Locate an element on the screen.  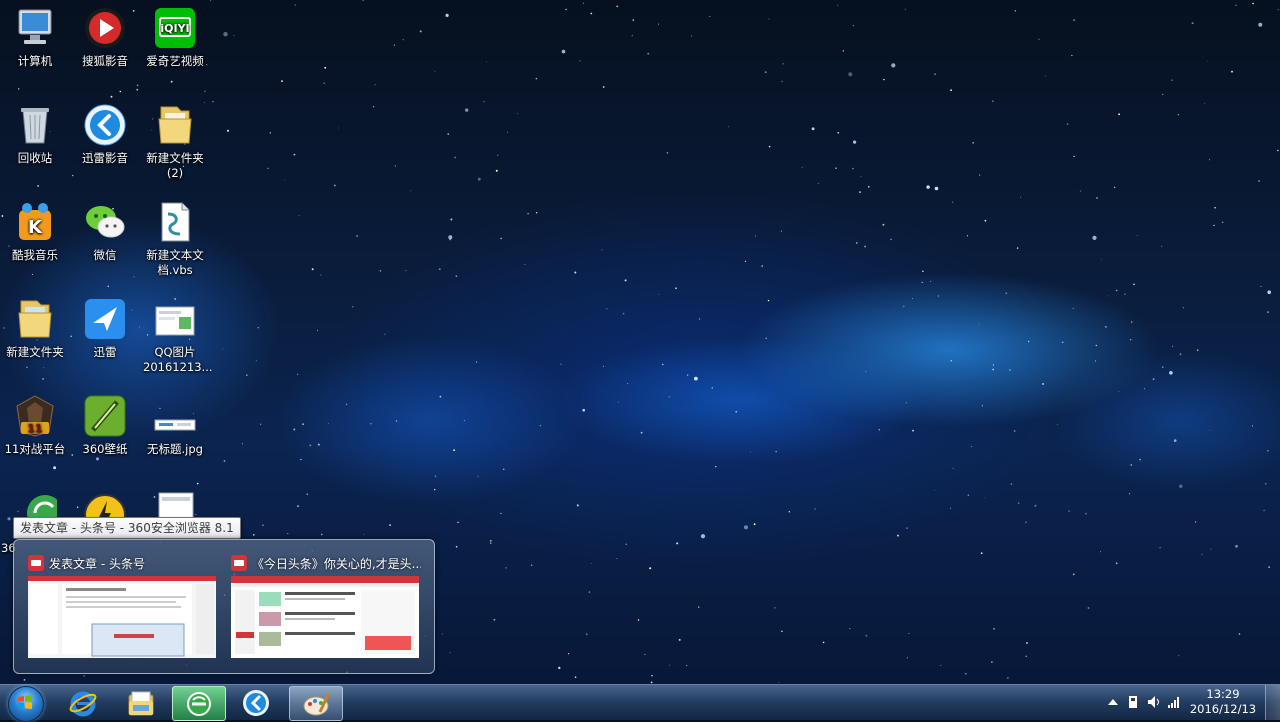
svg-text: 11 is located at coordinates (34, 428).